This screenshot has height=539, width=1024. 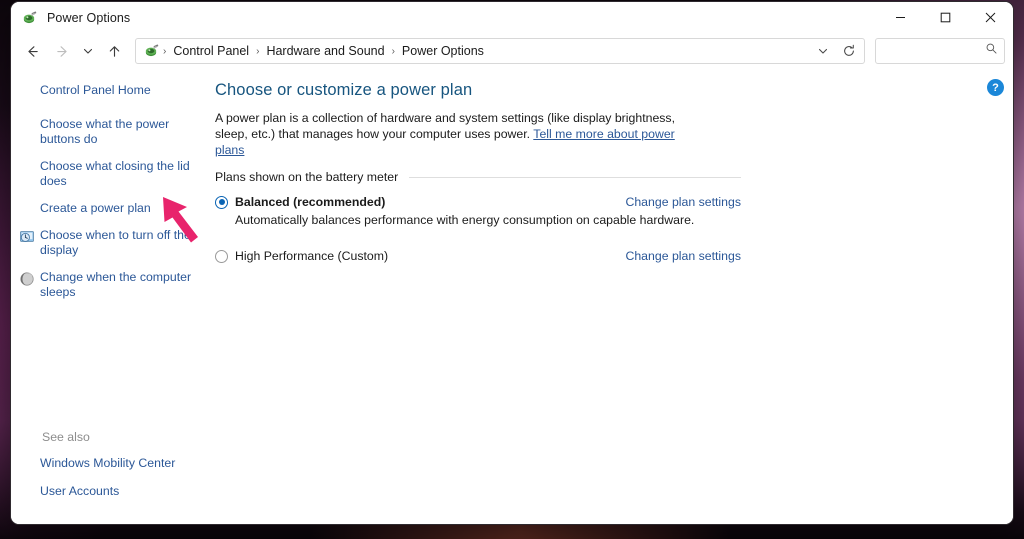 I want to click on breadcrumb-item-control-panel: Control Panel, so click(x=211, y=51).